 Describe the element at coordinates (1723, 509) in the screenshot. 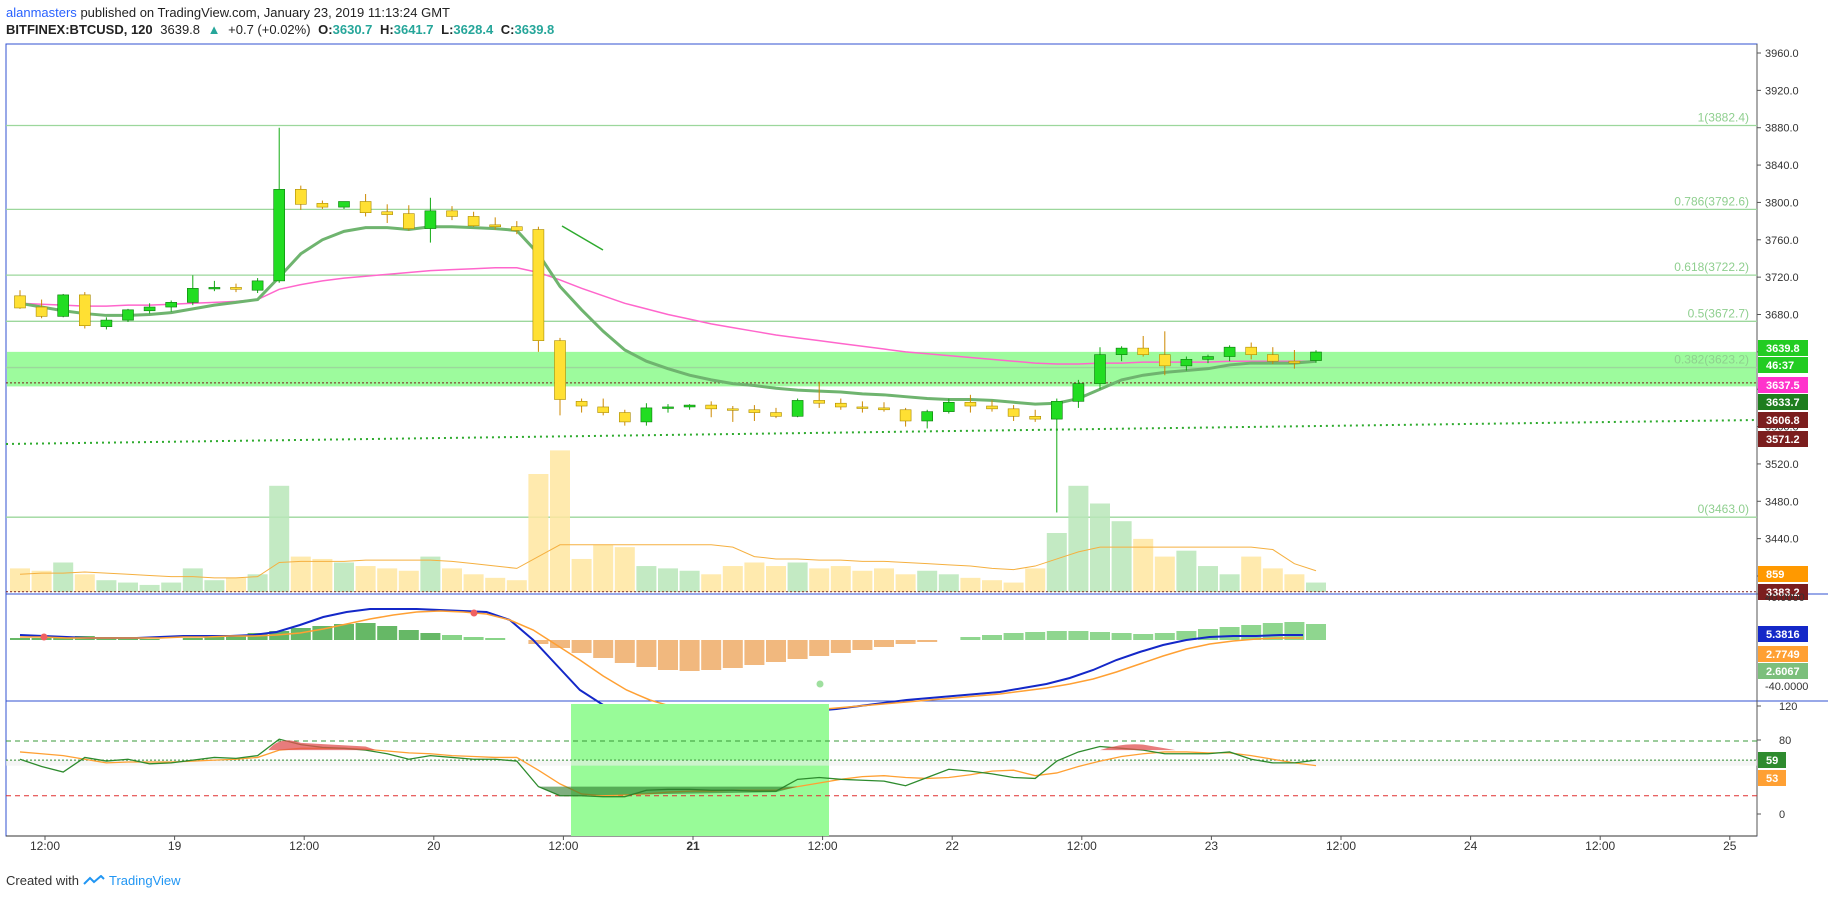

I see `fib-label: 0(3463.0)` at that location.